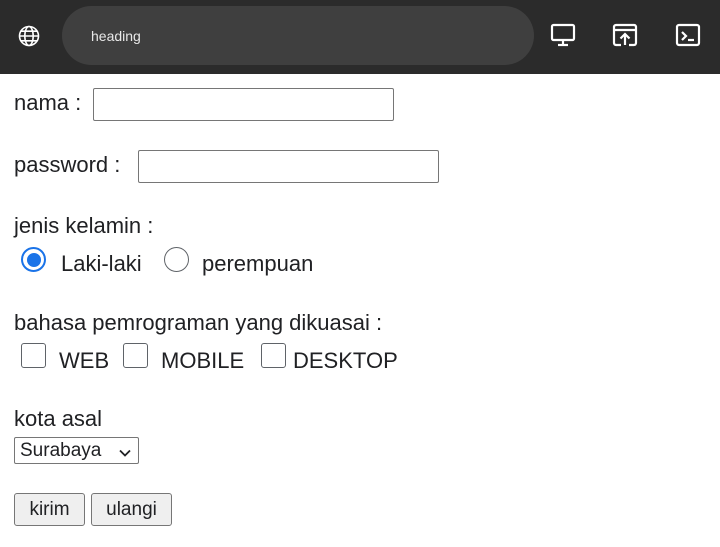 The image size is (720, 547). What do you see at coordinates (688, 35) in the screenshot?
I see `terminal-icon` at bounding box center [688, 35].